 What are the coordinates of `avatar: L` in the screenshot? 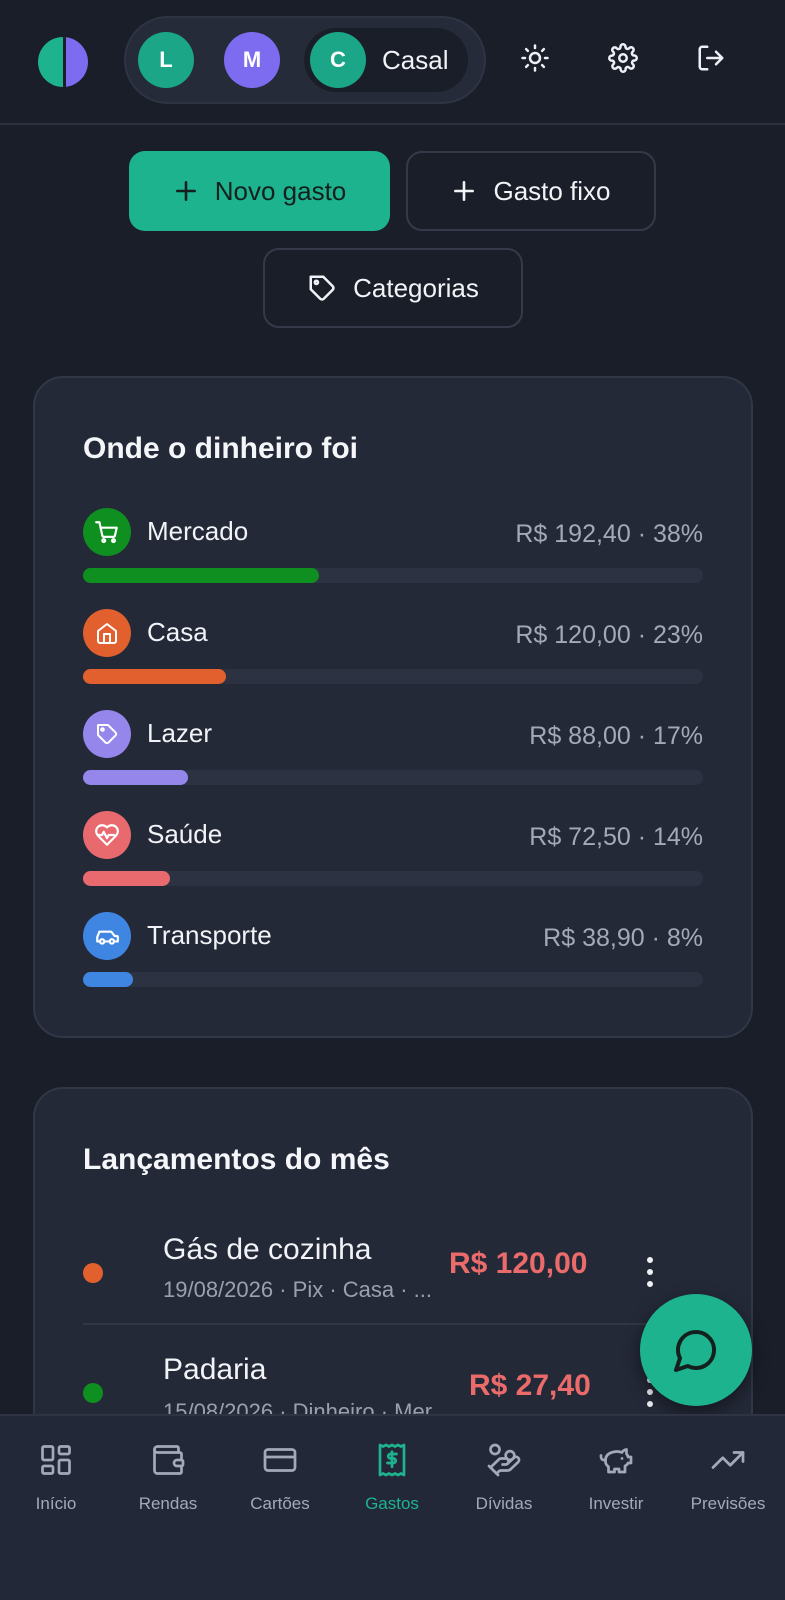 It's located at (166, 60).